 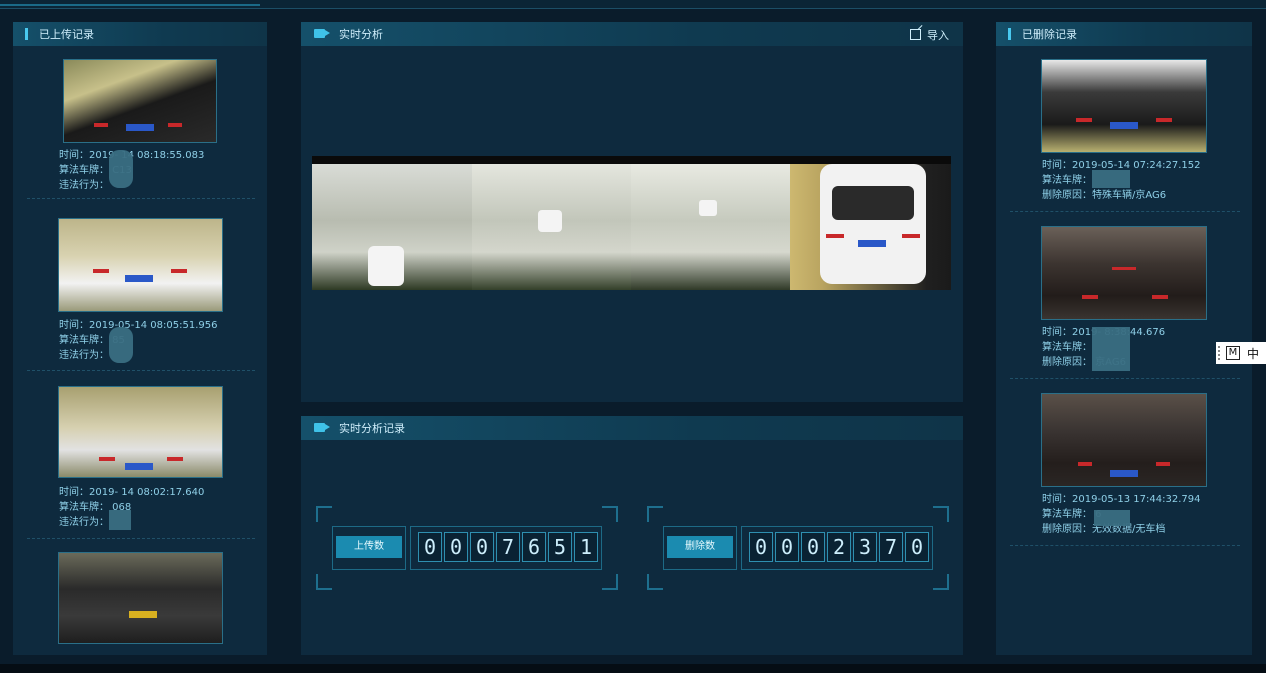 What do you see at coordinates (1233, 353) in the screenshot?
I see `ime-mode: M` at bounding box center [1233, 353].